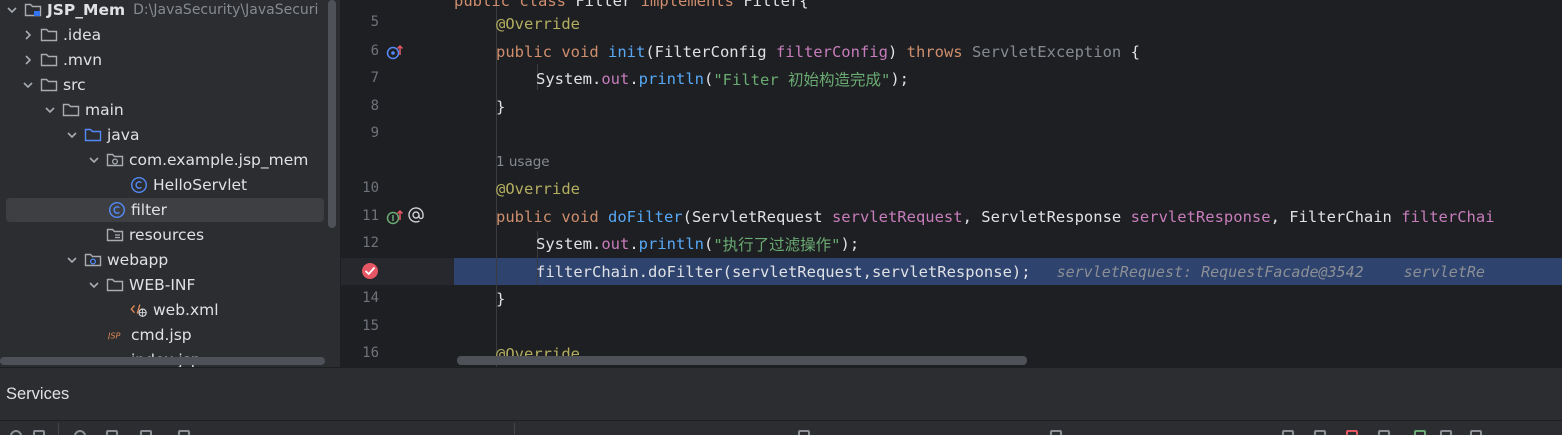 This screenshot has height=435, width=1562. I want to click on usage-hint: 1 usage, so click(502, 161).